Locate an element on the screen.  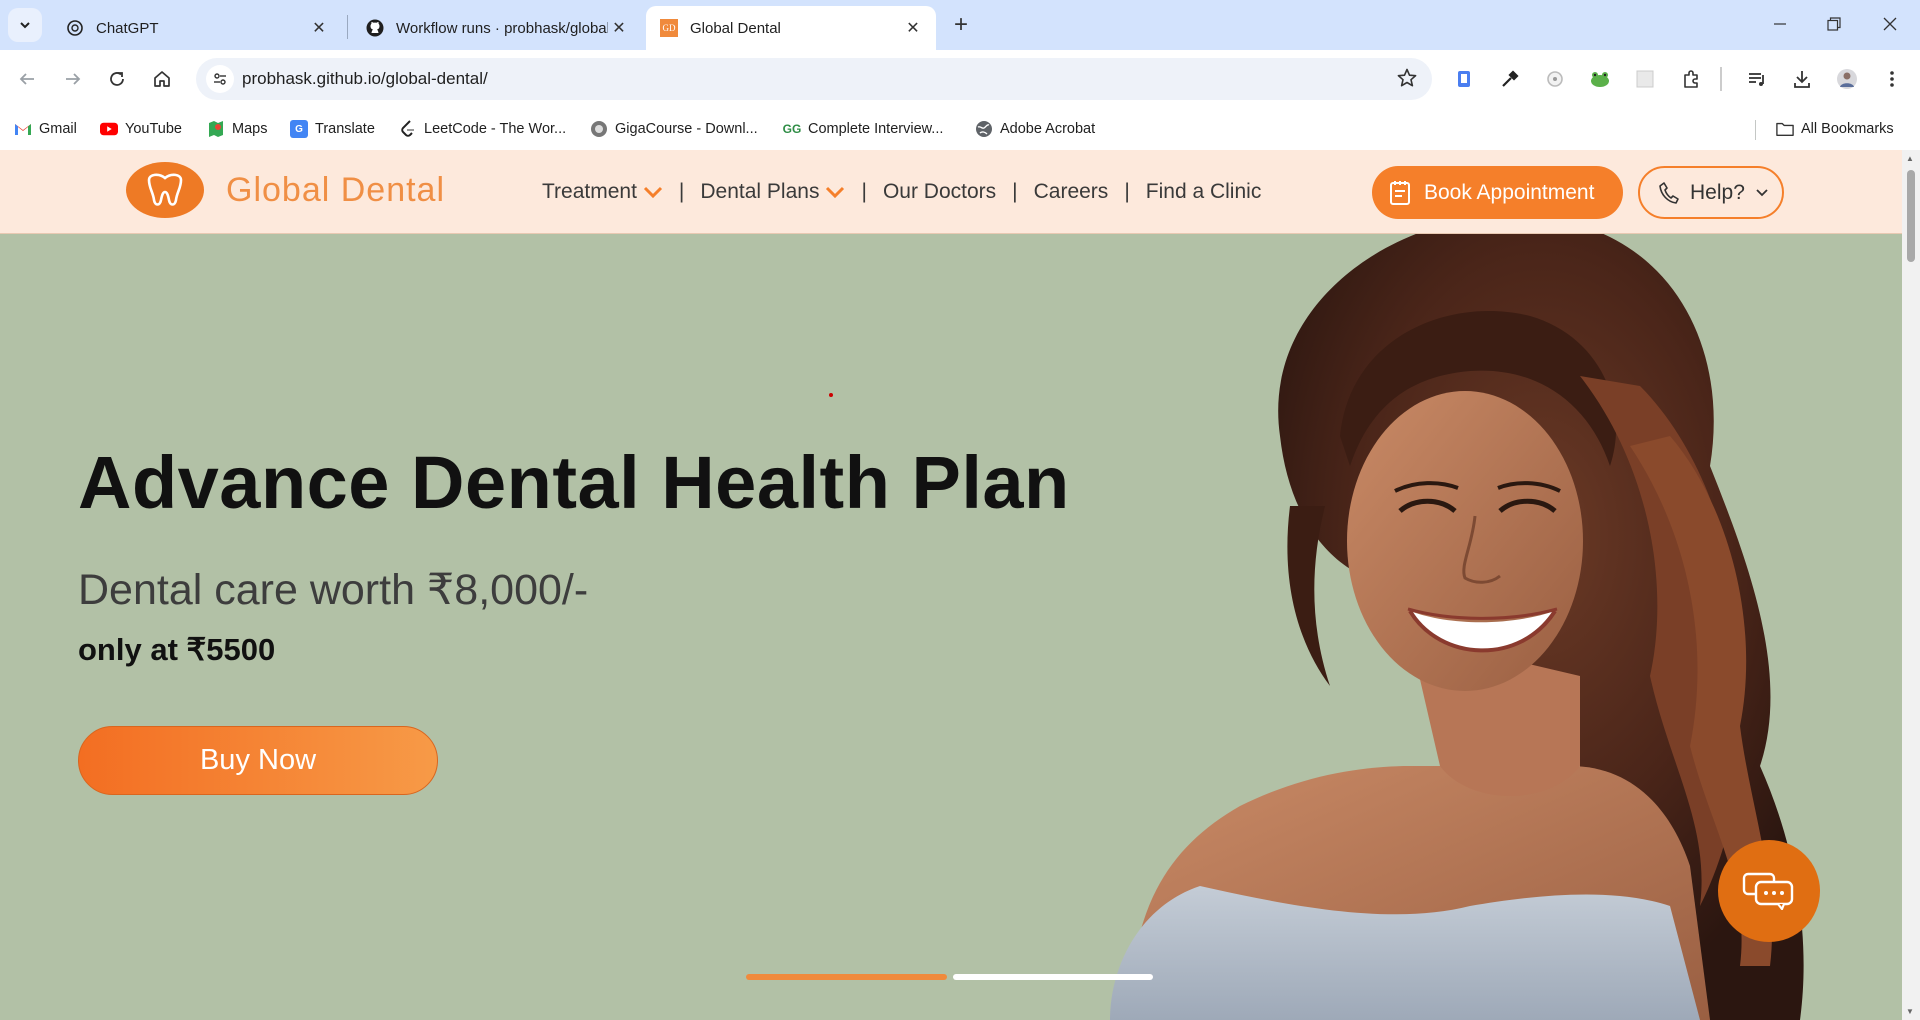
nav-item-find-a-clinic: Find a Clinic is located at coordinates (1204, 192).